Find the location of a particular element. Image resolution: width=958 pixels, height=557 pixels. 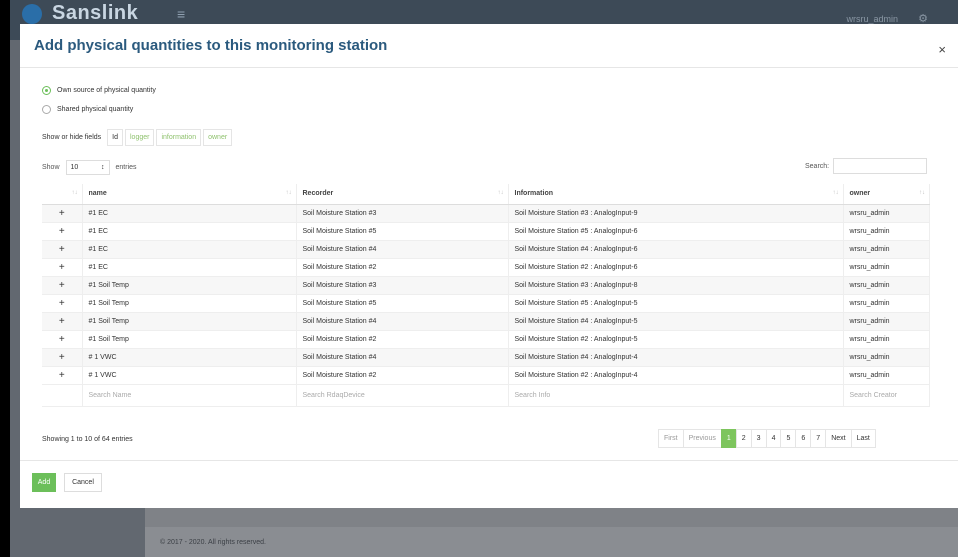

radio-shared: Shared physical quantity is located at coordinates (87, 109).